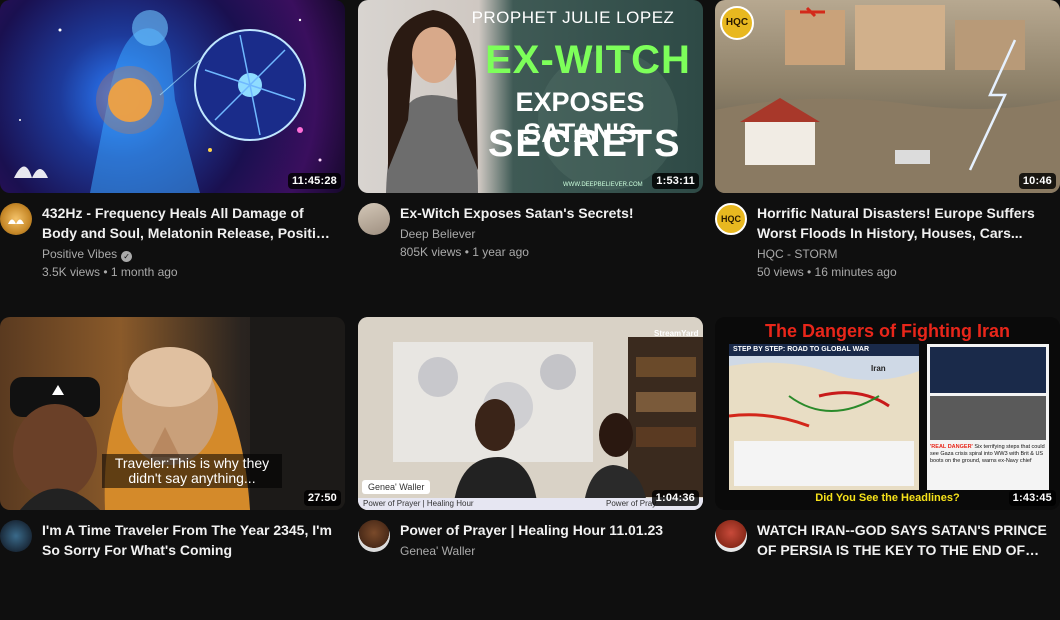  I want to click on video-duration: 27:50, so click(322, 498).